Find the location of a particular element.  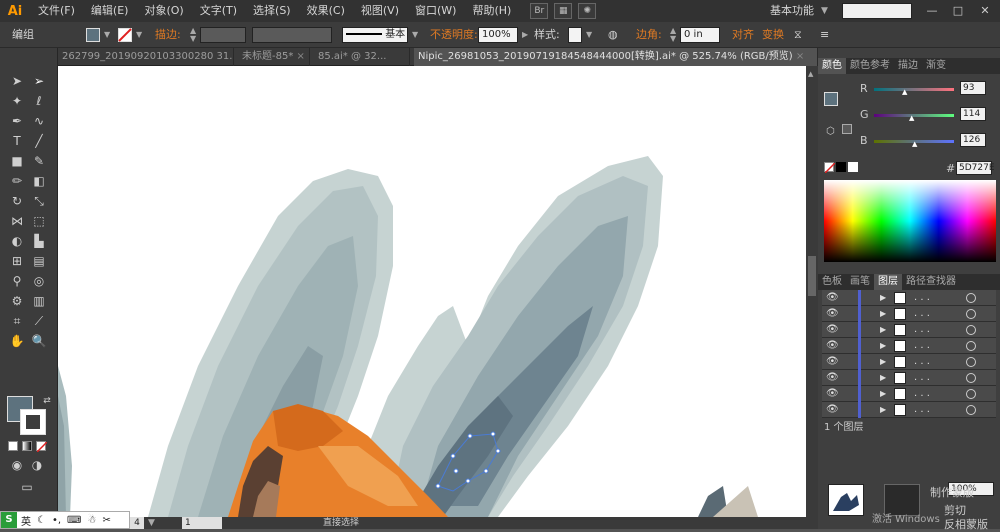

screen-mode-icon: ▭ is located at coordinates (27, 487).